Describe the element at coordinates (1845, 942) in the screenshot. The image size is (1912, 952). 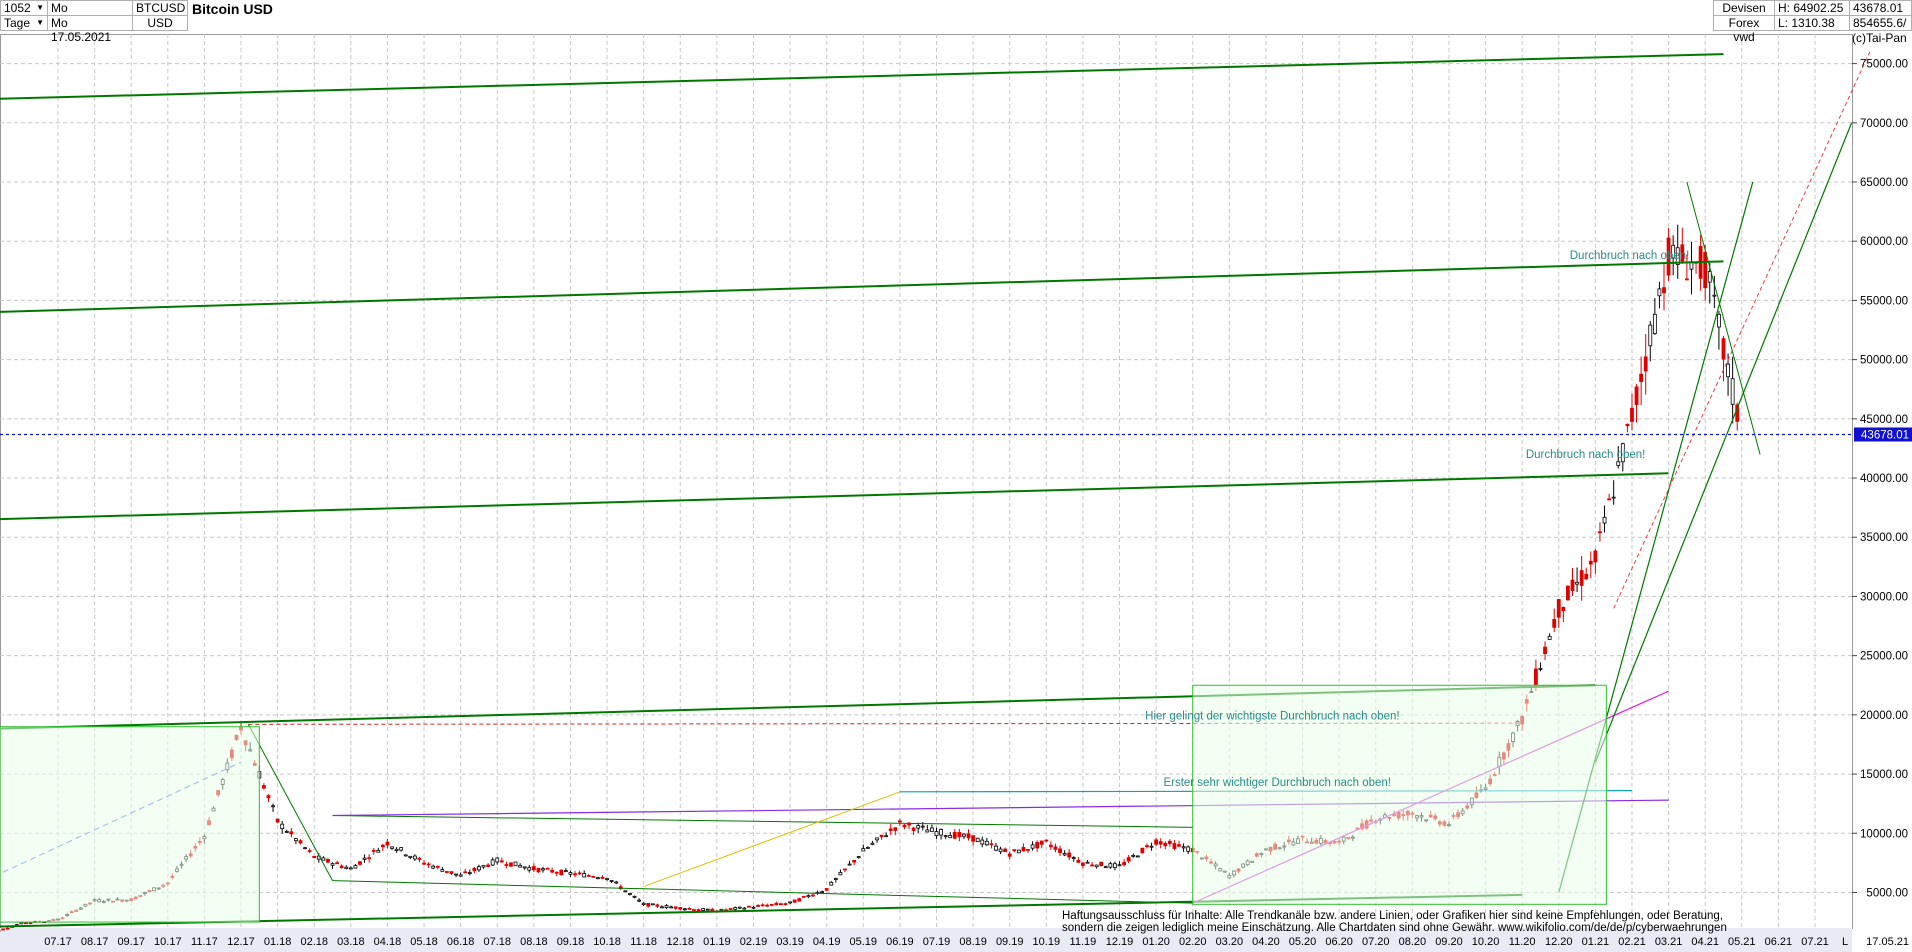
I see `log-toggle-label: L` at that location.